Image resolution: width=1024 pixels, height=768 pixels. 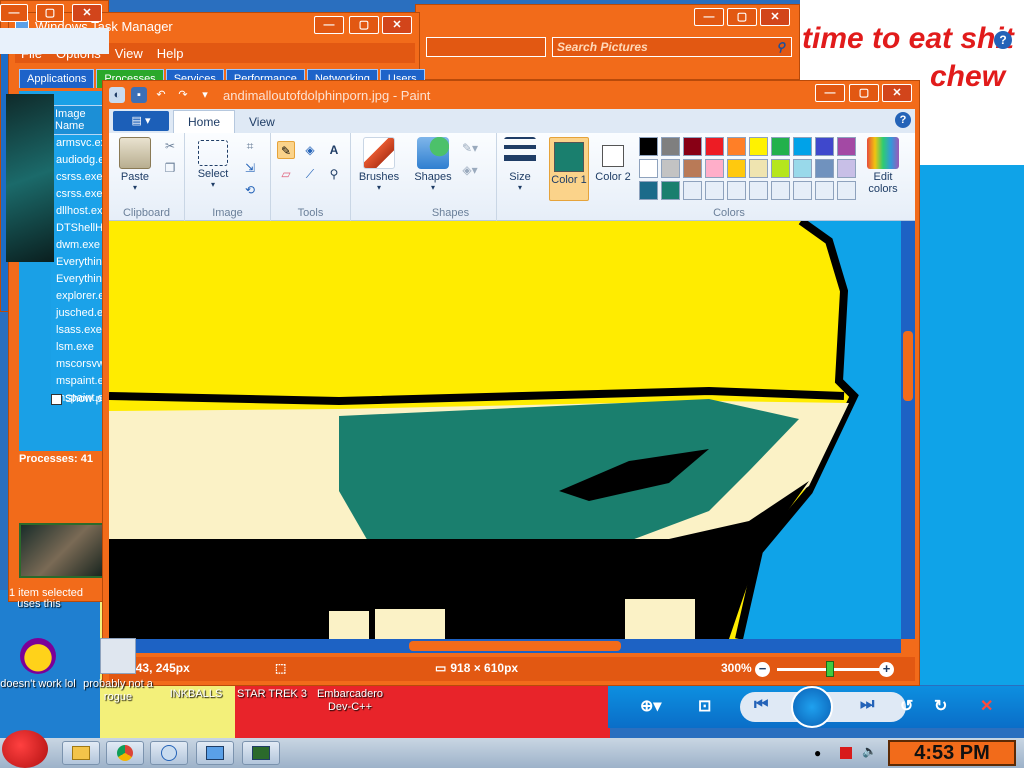 What do you see at coordinates (125, 753) in the screenshot?
I see `taskbar-chrome-button` at bounding box center [125, 753].